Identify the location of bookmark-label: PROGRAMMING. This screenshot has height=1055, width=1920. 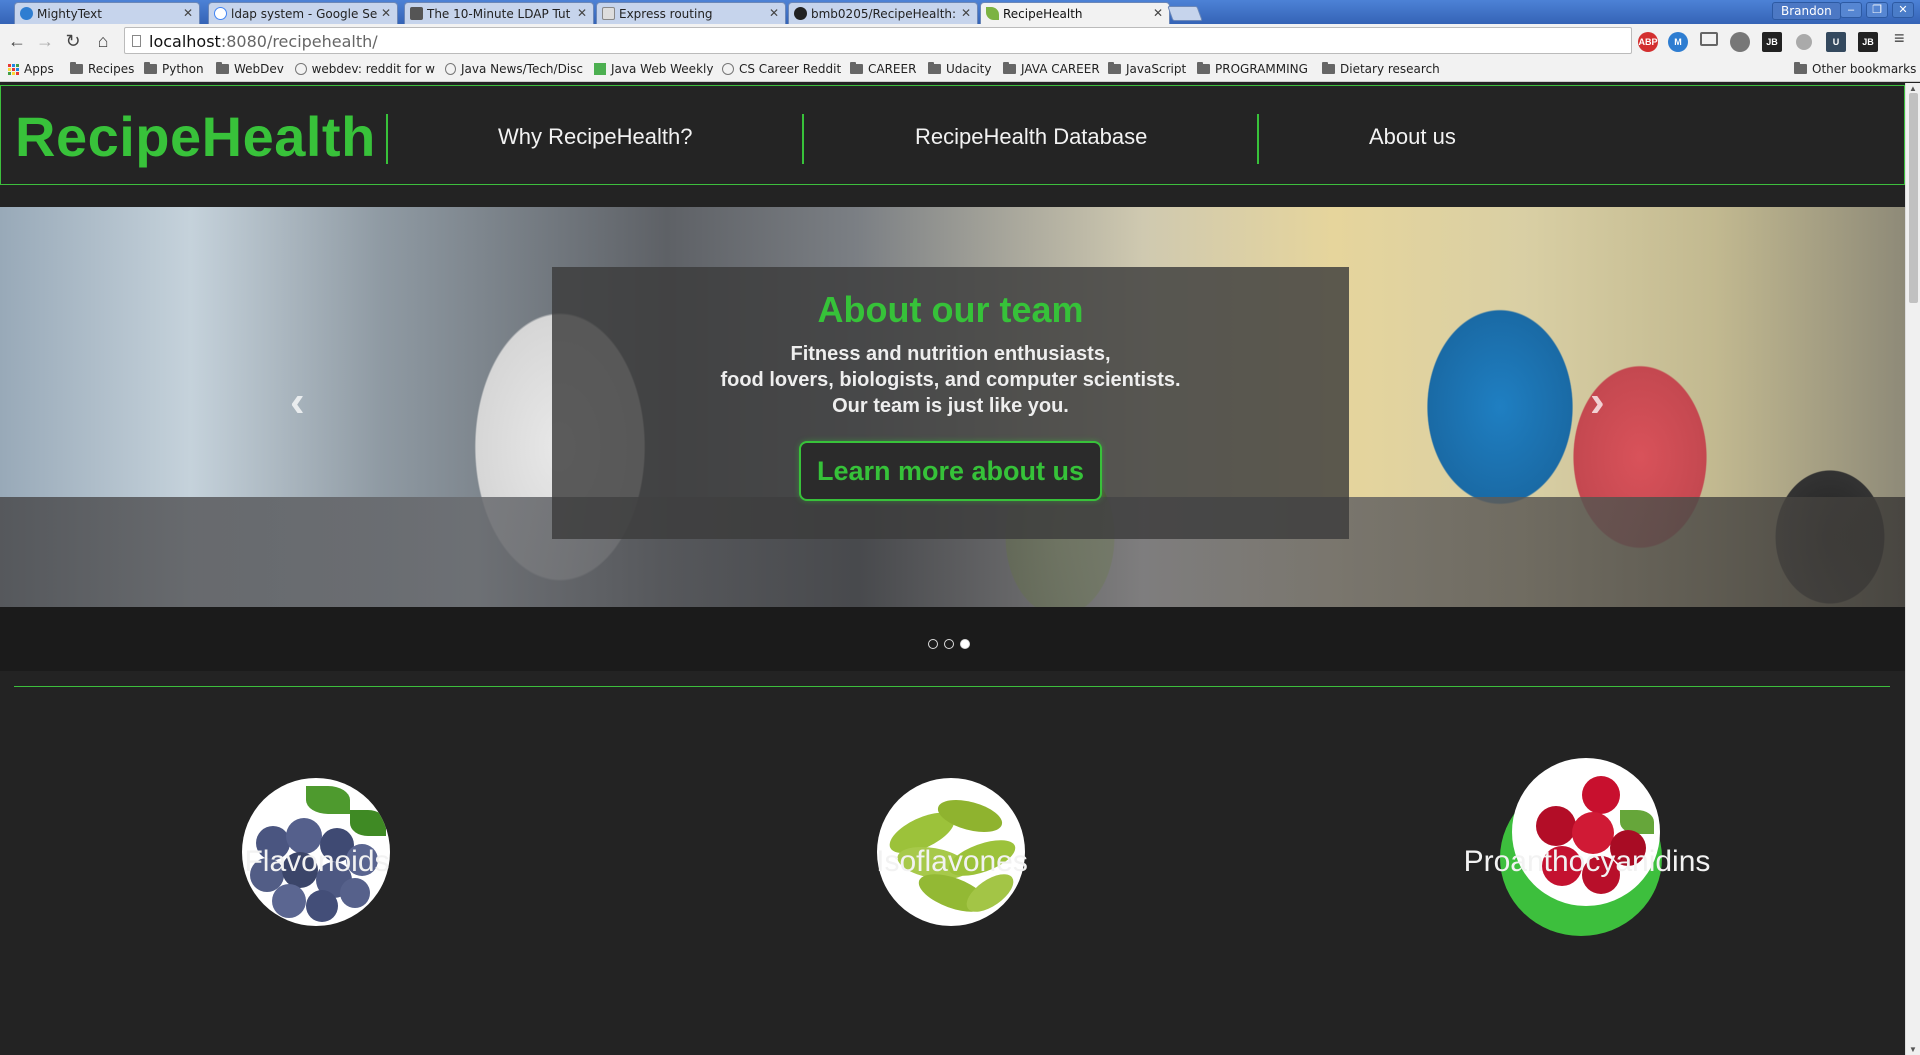
(1261, 69).